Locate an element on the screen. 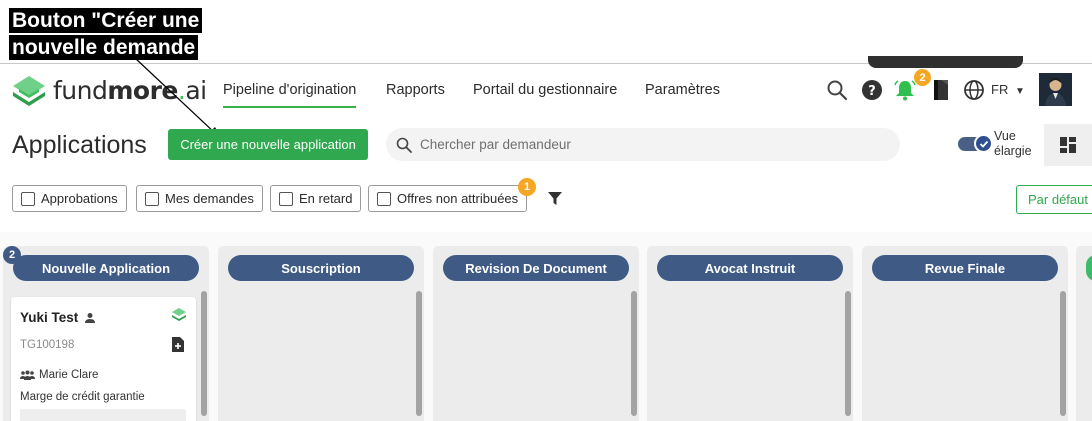  nav-rapports: Rapports is located at coordinates (415, 90).